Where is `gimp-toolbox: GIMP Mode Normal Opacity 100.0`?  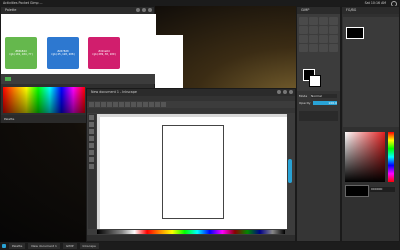
gimp-toolbox: GIMP Mode Normal Opacity 100.0 is located at coordinates (318, 124).